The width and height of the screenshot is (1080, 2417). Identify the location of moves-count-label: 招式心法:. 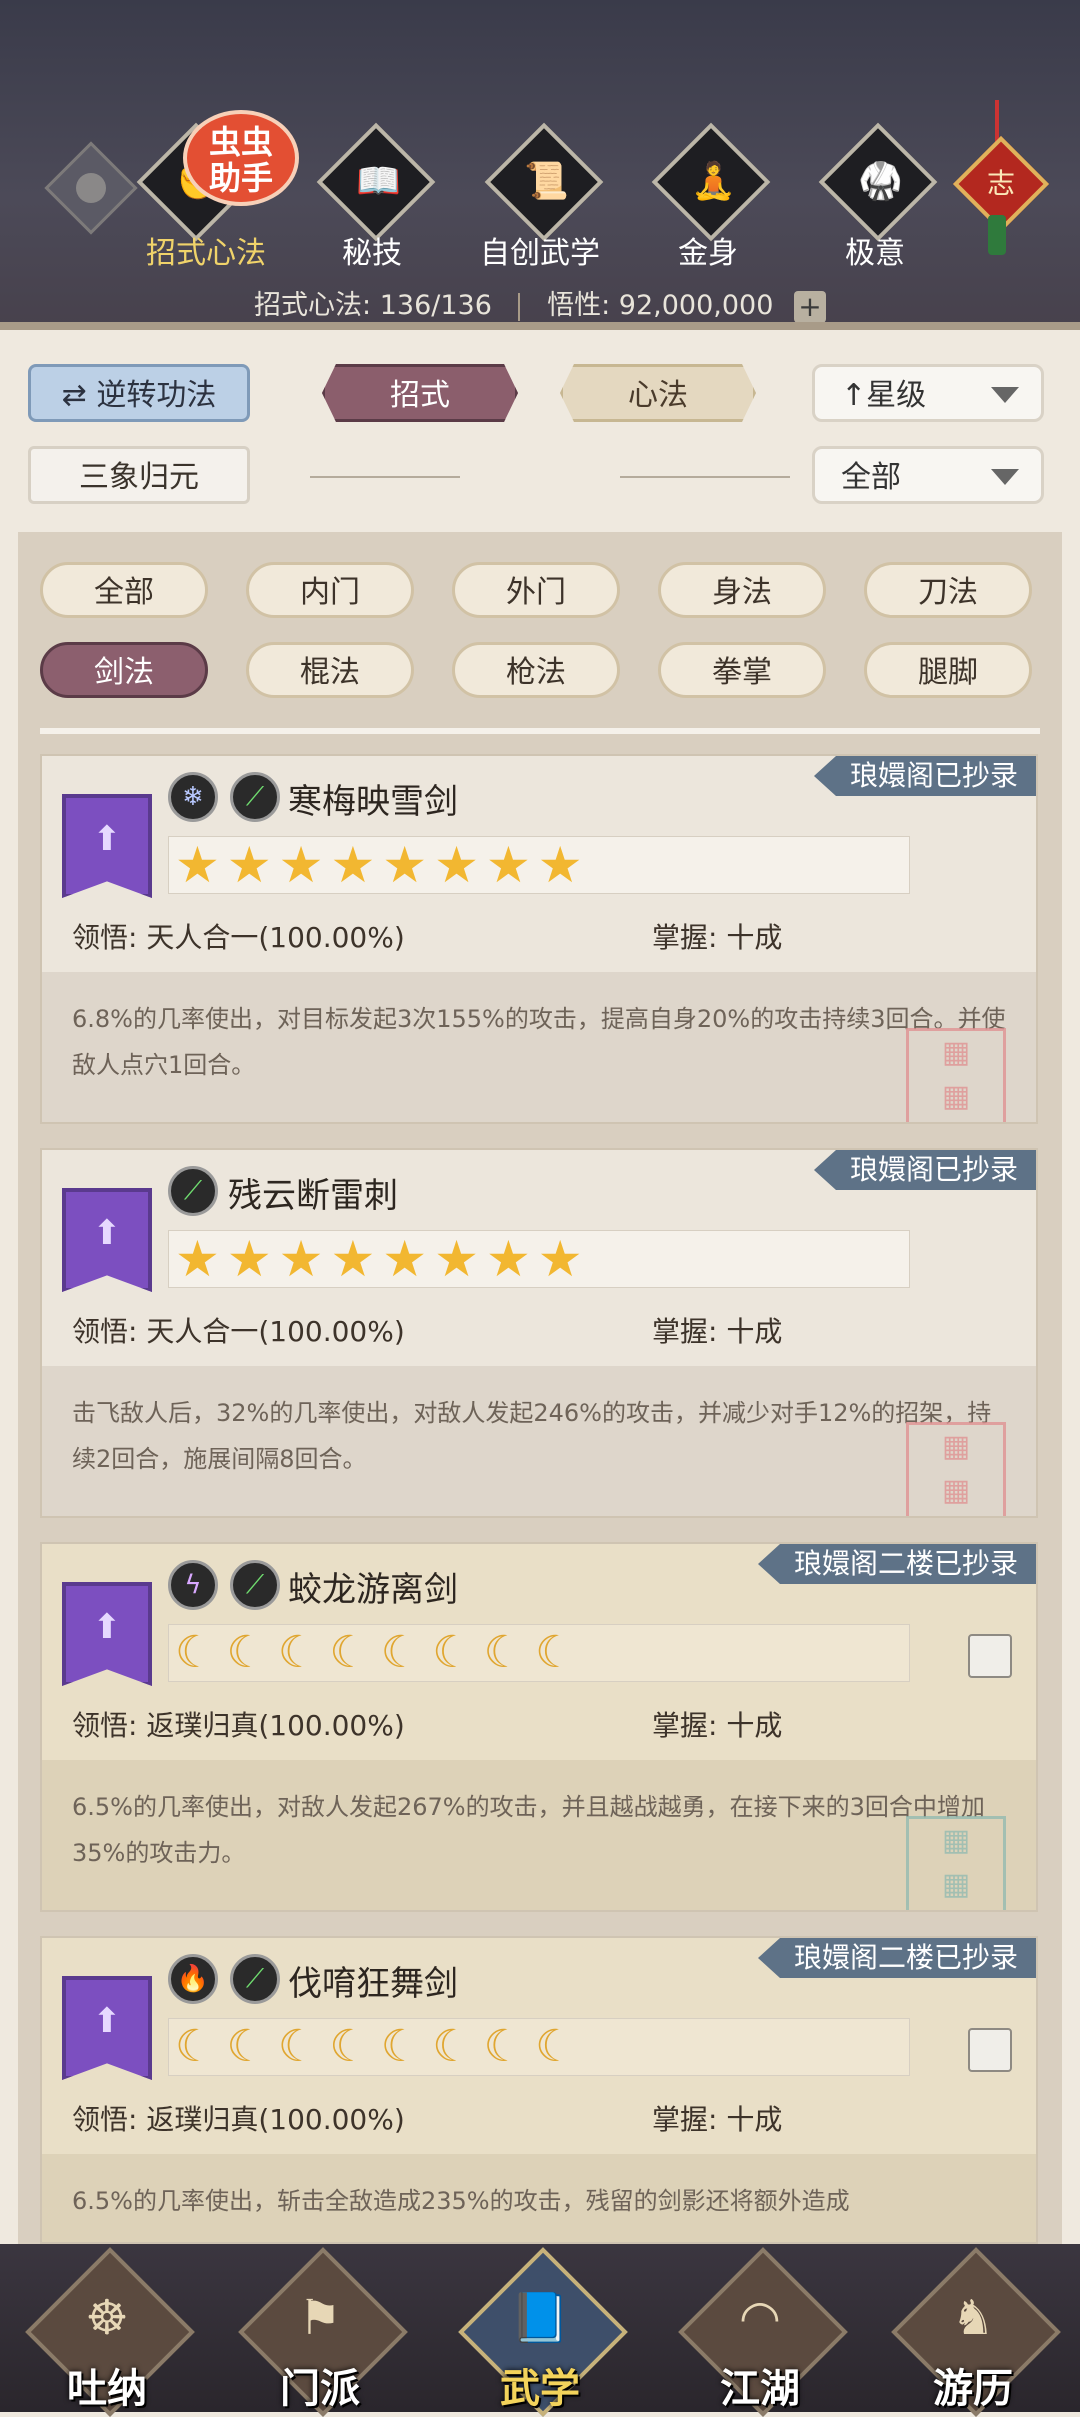
(313, 305).